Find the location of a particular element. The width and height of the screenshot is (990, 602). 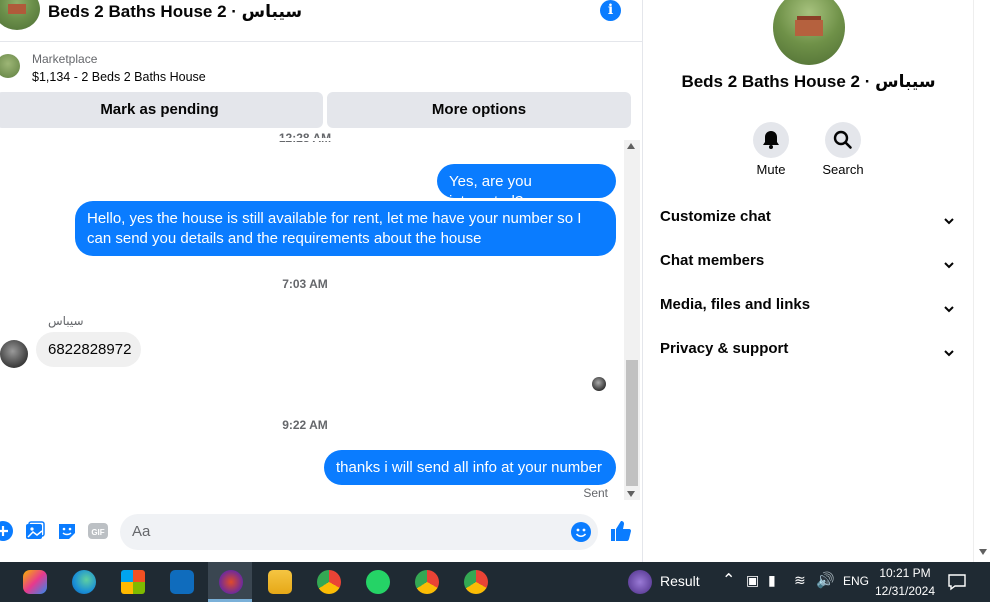

section-media-files-links: Media, files and links is located at coordinates (810, 311).